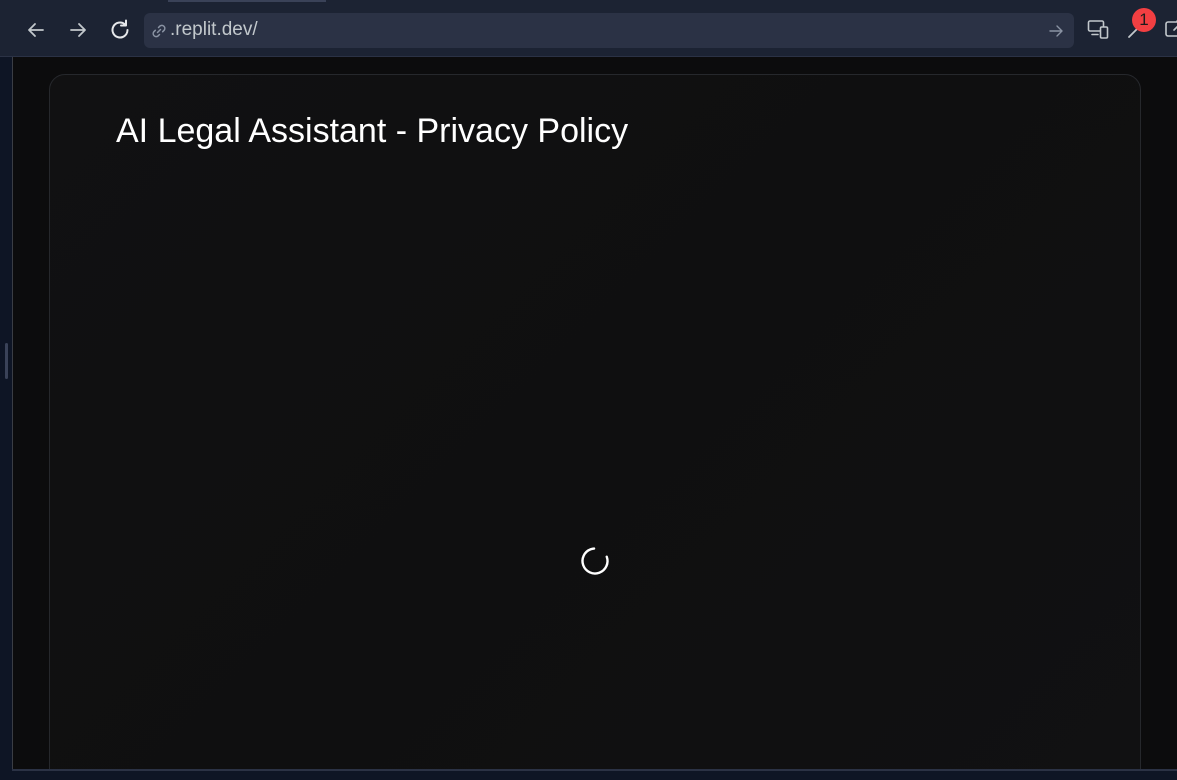 This screenshot has height=780, width=1177. Describe the element at coordinates (594, 770) in the screenshot. I see `bottom-divider` at that location.